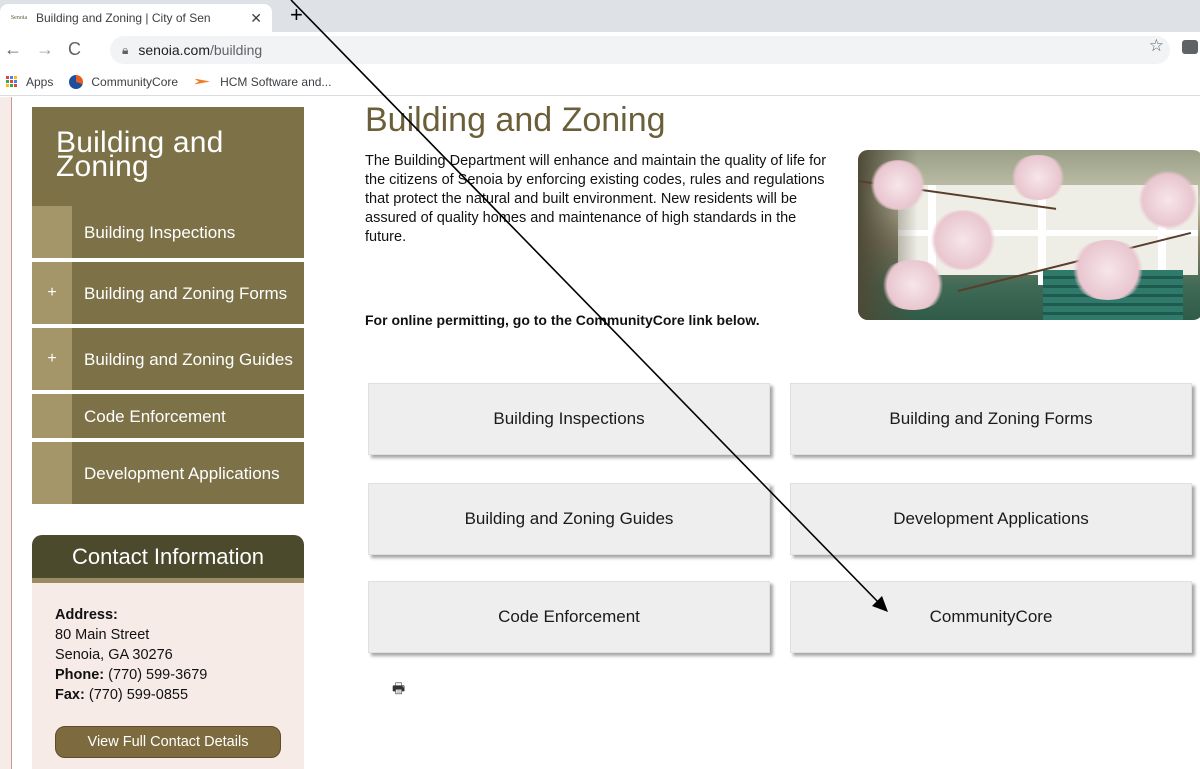 This screenshot has height=769, width=1200. Describe the element at coordinates (155, 416) in the screenshot. I see `sidebar-item-label: Code Enforcement` at that location.